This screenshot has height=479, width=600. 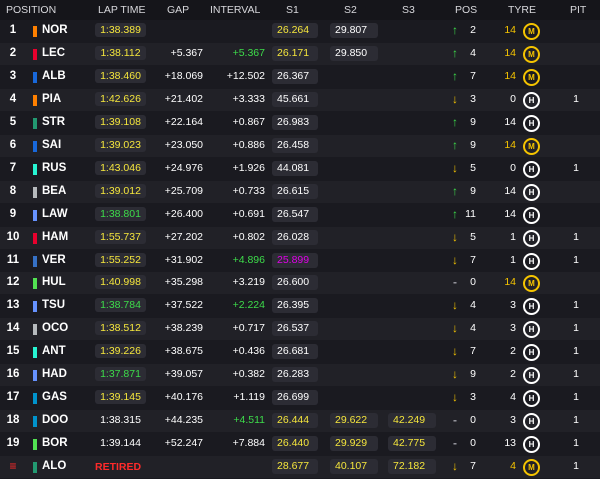 I want to click on driver-abbreviation: SAI, so click(x=51, y=145).